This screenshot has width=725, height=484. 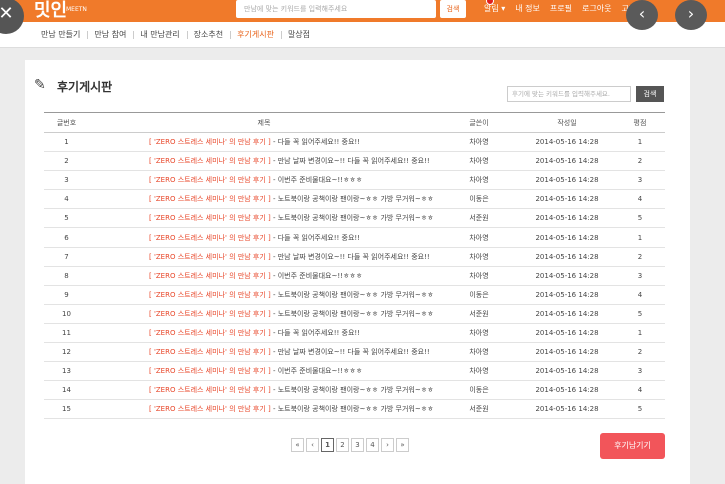 I want to click on logo: 밋인, so click(x=50, y=11).